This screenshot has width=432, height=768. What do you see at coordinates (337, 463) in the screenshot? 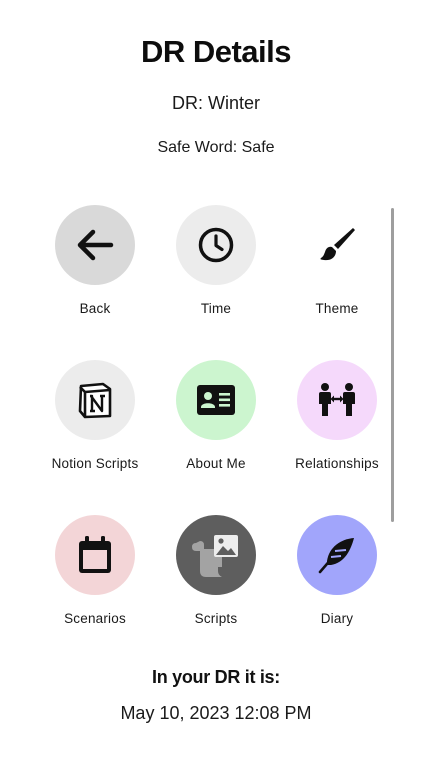
I see `relationships-label: Relationships` at bounding box center [337, 463].